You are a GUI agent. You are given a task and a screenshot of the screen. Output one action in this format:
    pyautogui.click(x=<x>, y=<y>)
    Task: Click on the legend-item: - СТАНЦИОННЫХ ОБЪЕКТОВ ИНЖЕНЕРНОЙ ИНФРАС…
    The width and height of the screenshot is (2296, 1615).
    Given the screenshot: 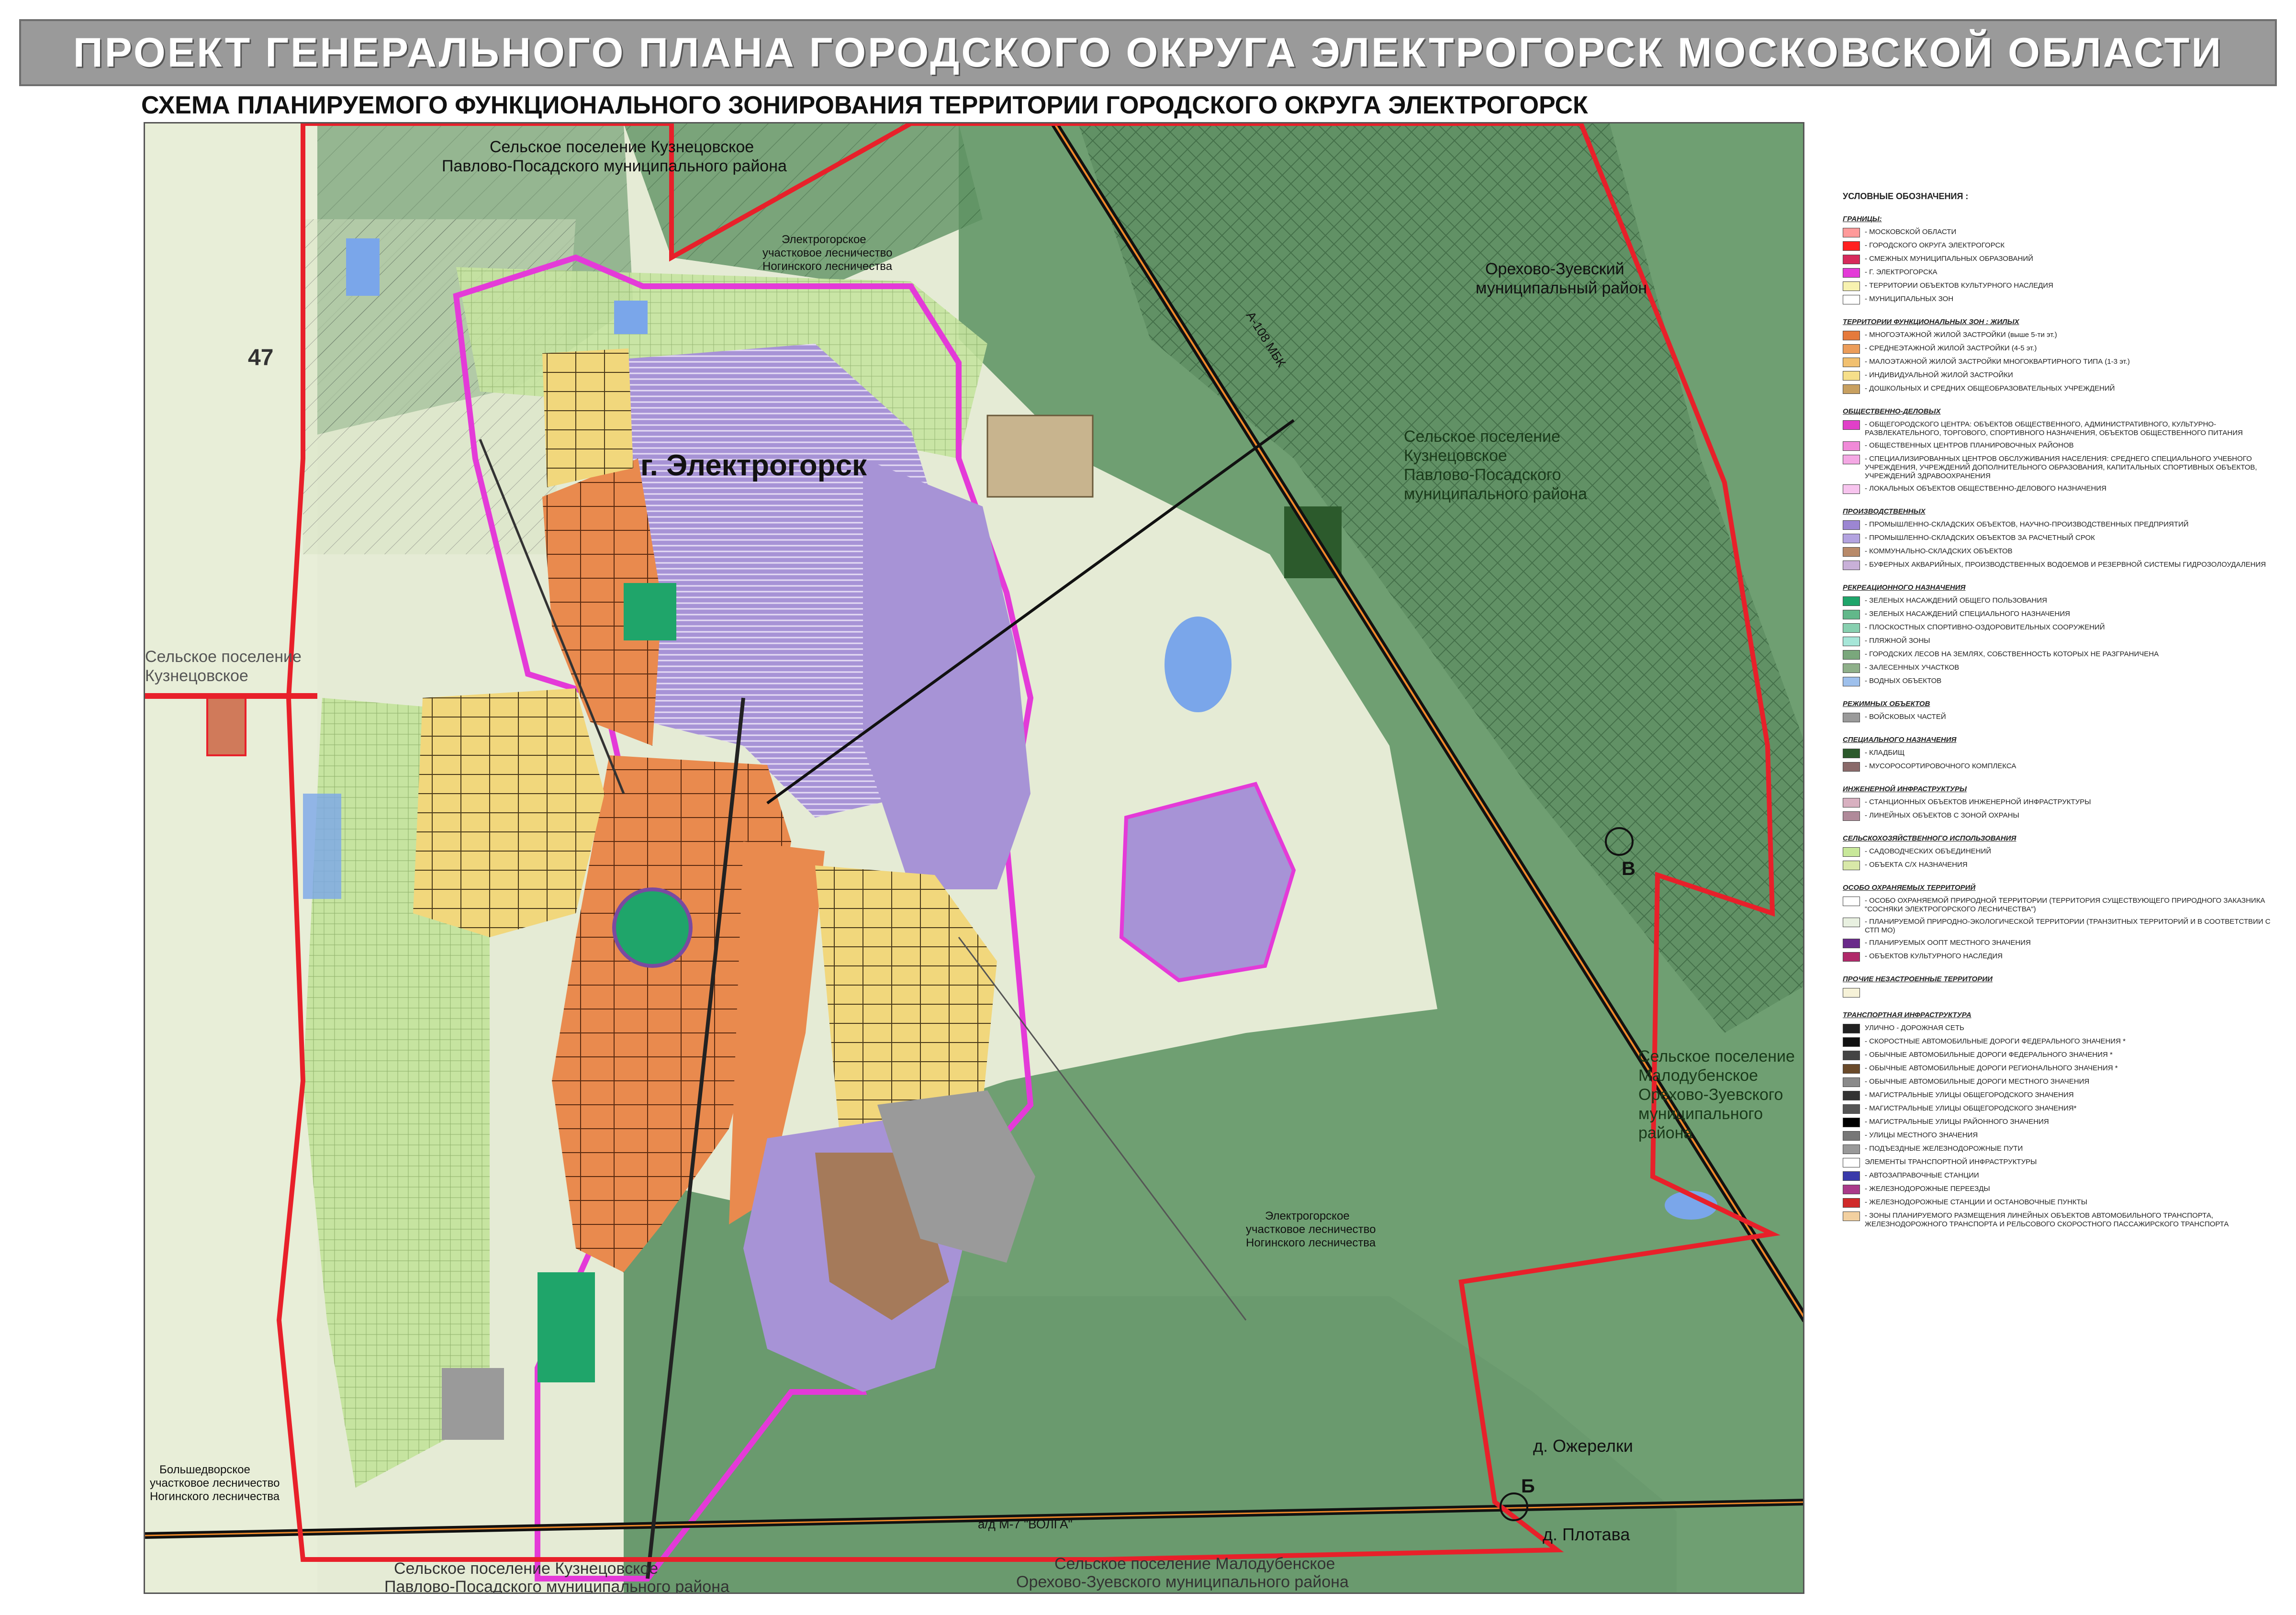 What is the action you would take?
    pyautogui.click(x=2068, y=803)
    